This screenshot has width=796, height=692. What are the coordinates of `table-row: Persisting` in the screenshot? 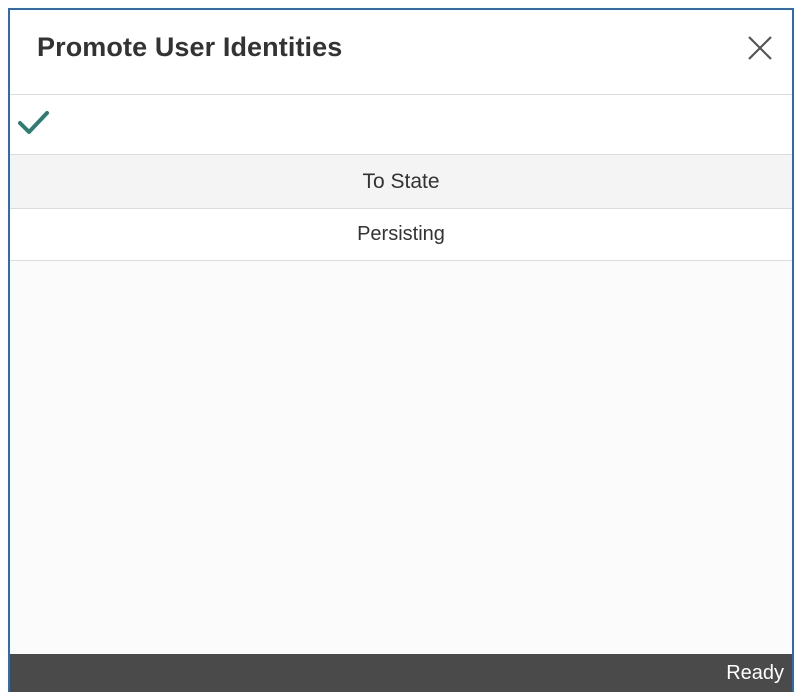 It's located at (401, 235).